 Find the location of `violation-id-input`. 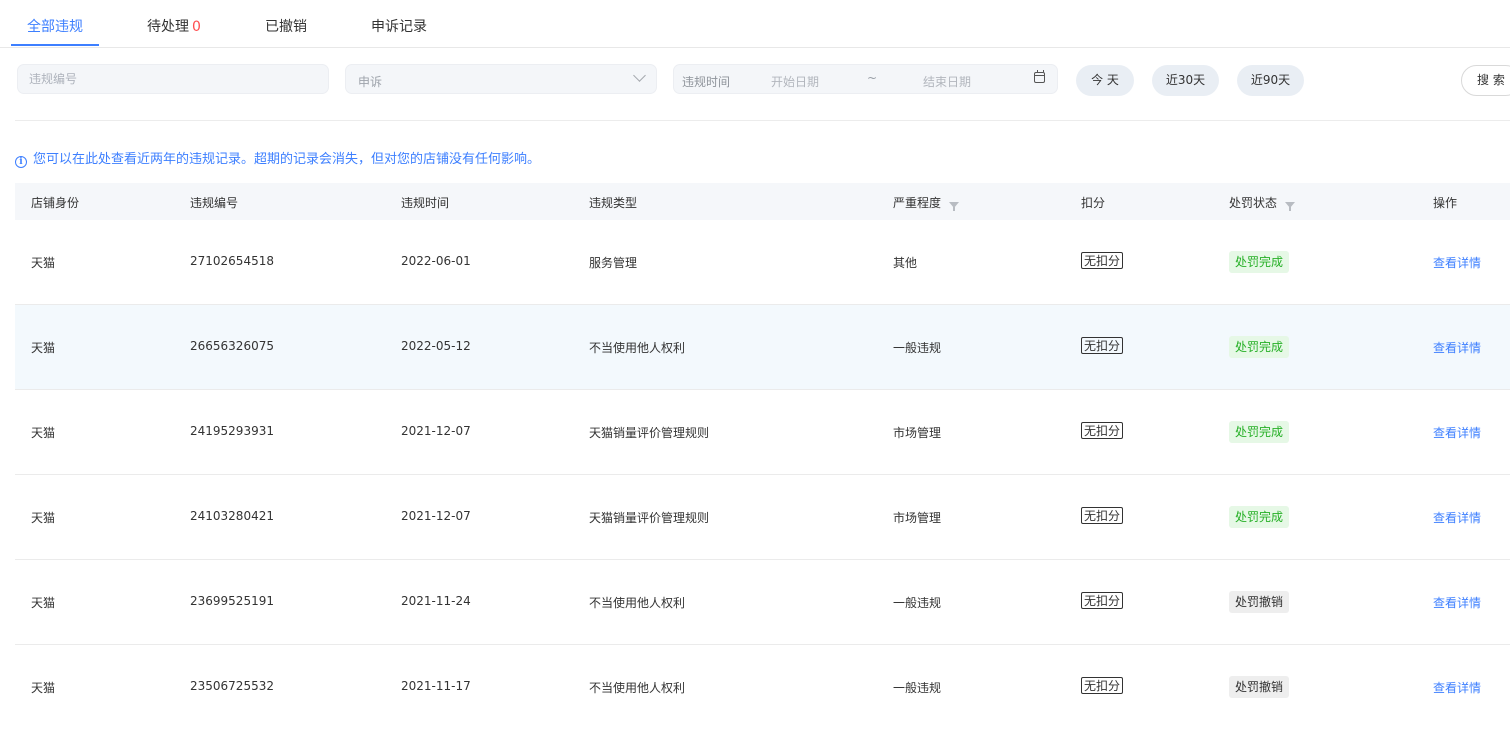

violation-id-input is located at coordinates (173, 79).